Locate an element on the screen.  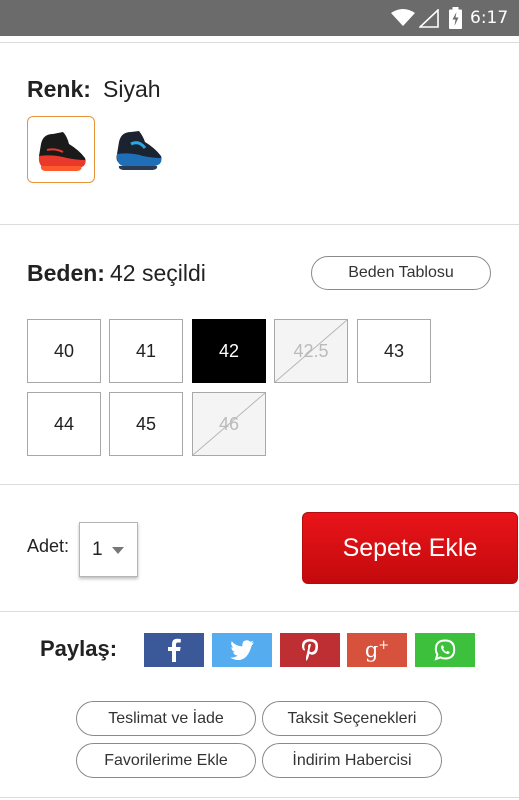
clock: 6:17 is located at coordinates (489, 18).